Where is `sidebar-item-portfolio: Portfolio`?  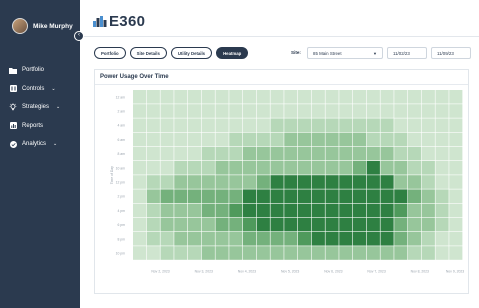
sidebar-item-portfolio: Portfolio is located at coordinates (34, 70).